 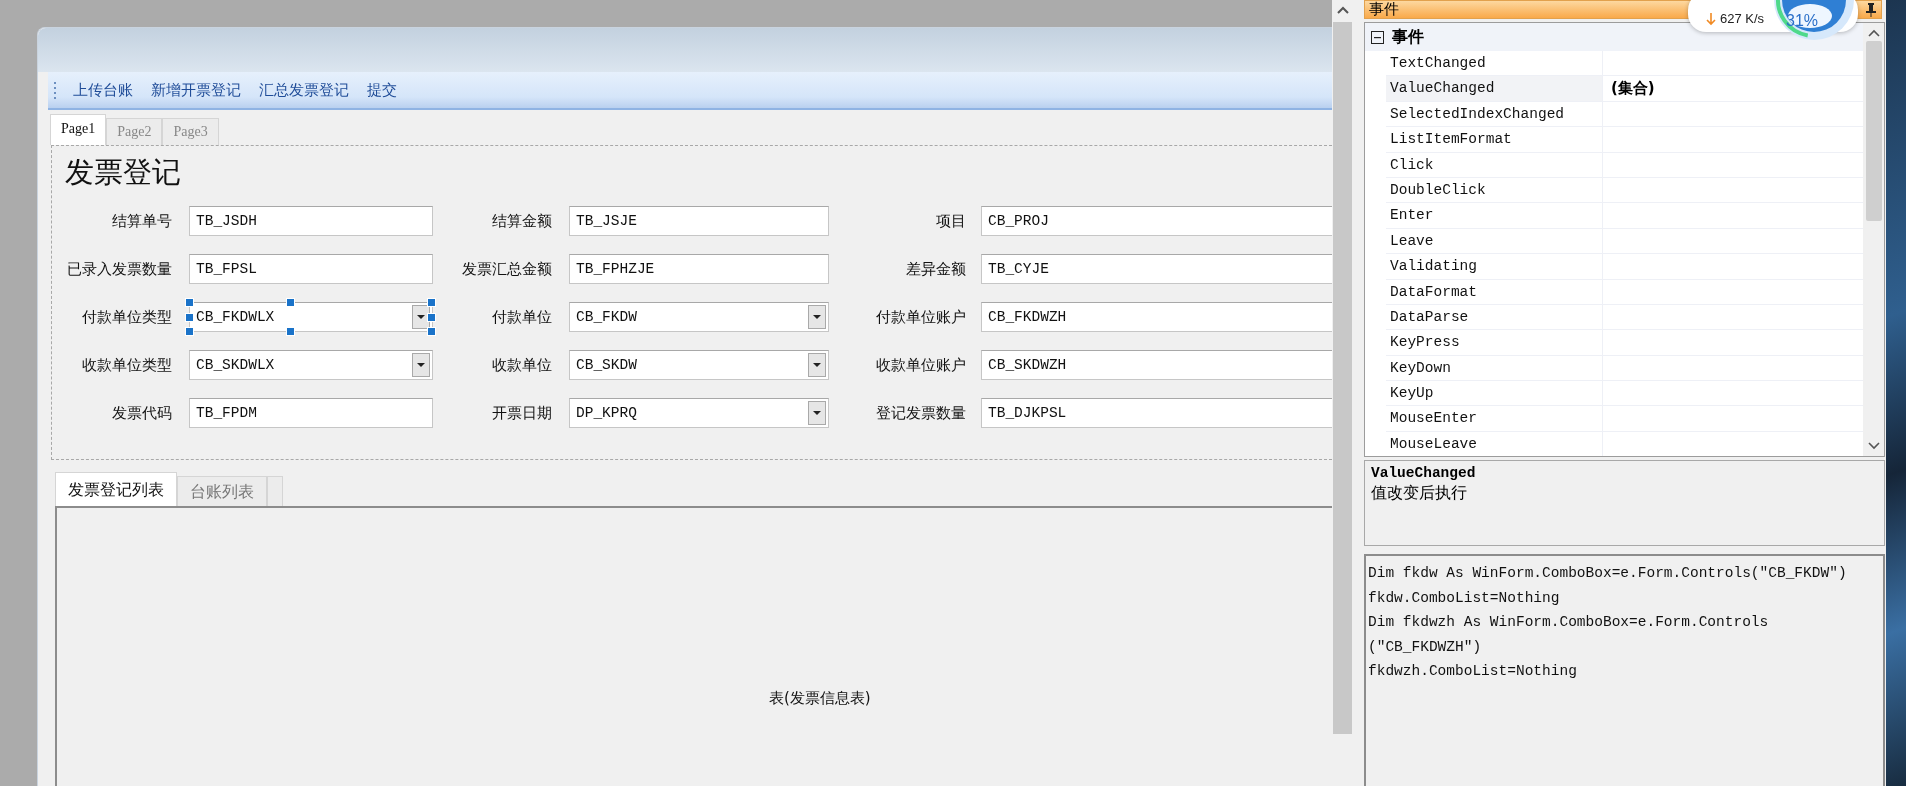 I want to click on event-name: Validating, so click(x=1494, y=266).